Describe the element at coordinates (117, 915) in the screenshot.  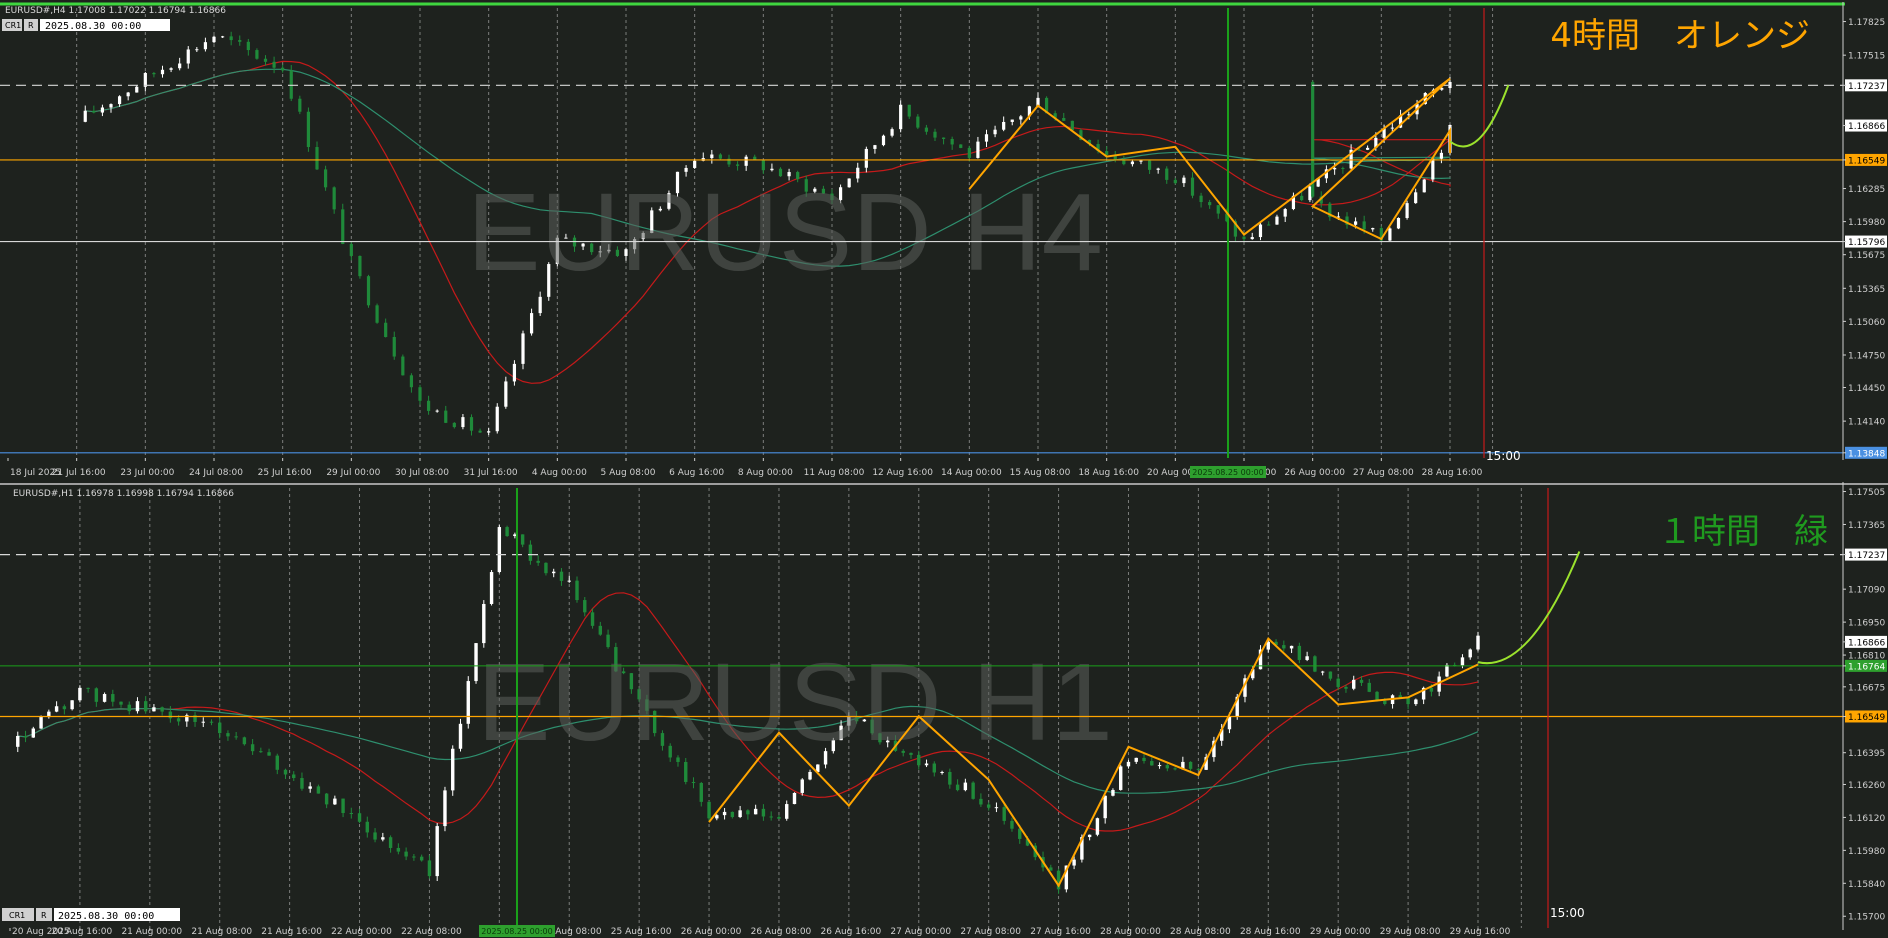
I see `h1-date-input: 2025.08.30 00:00` at that location.